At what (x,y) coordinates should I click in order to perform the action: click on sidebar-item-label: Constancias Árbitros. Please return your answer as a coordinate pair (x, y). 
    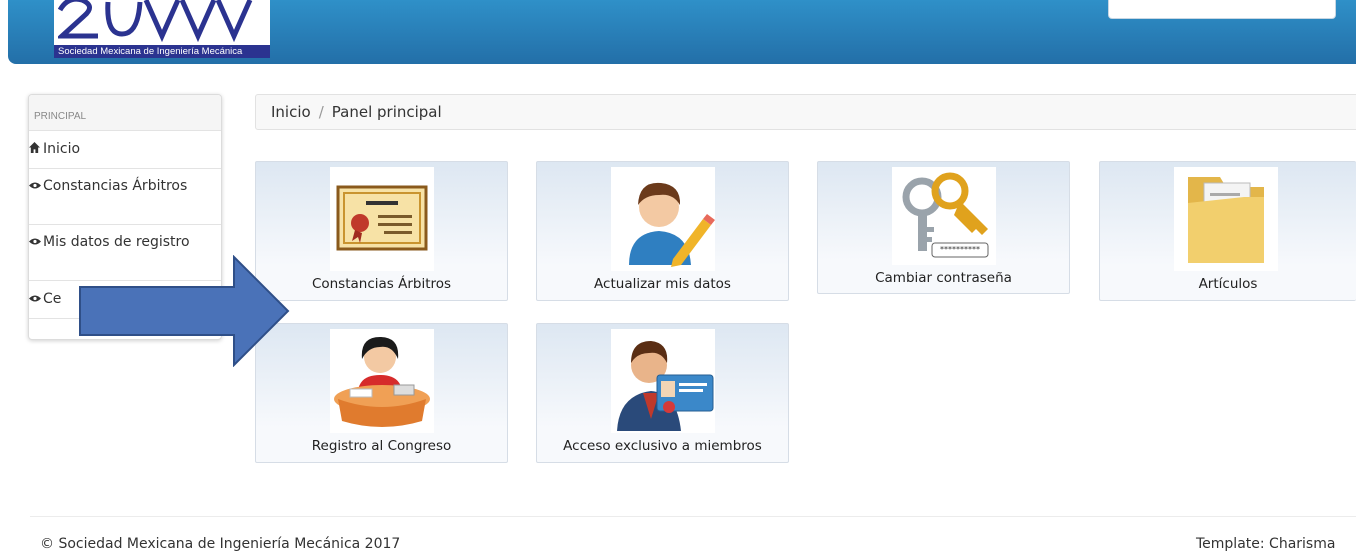
    Looking at the image, I should click on (115, 186).